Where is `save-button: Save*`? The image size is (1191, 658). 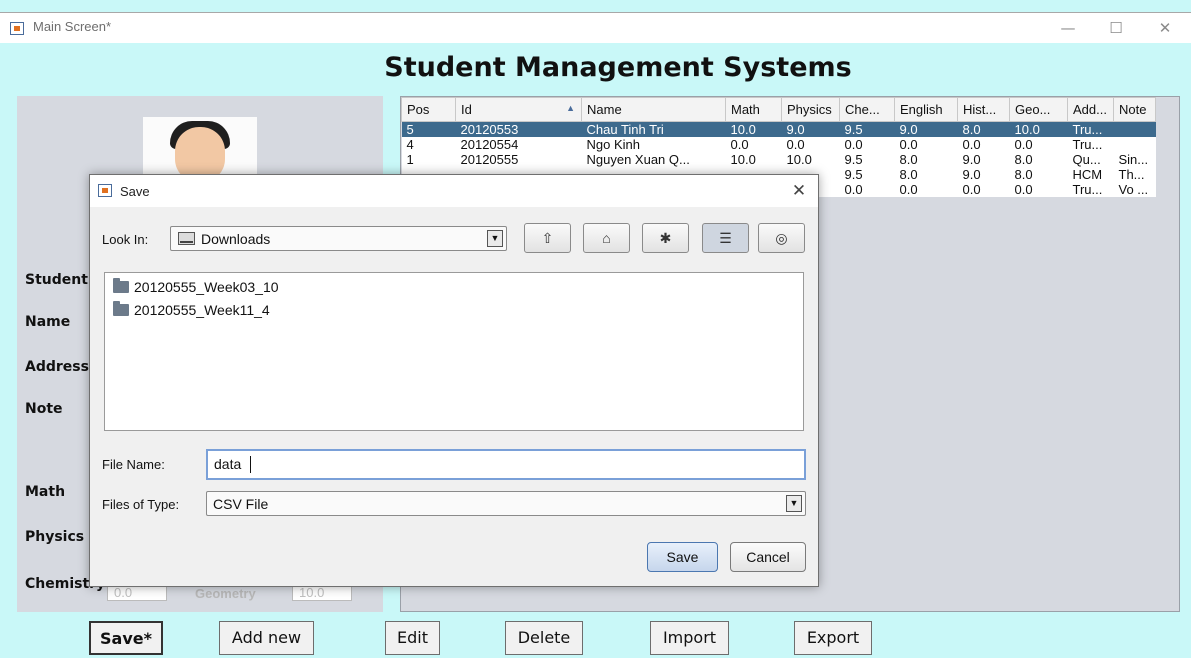
save-button: Save* is located at coordinates (126, 638).